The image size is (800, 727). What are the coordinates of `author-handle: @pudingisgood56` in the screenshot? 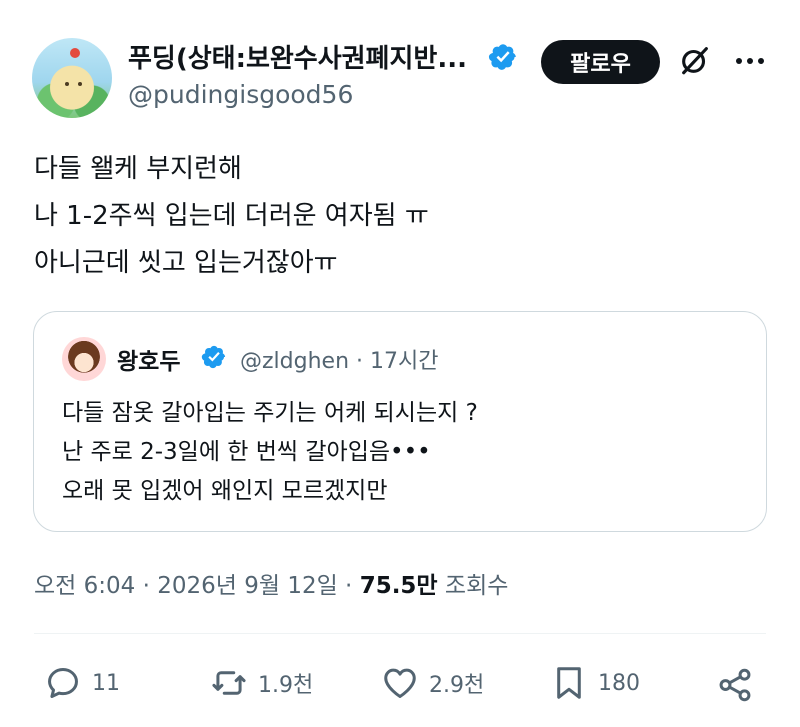 It's located at (240, 94).